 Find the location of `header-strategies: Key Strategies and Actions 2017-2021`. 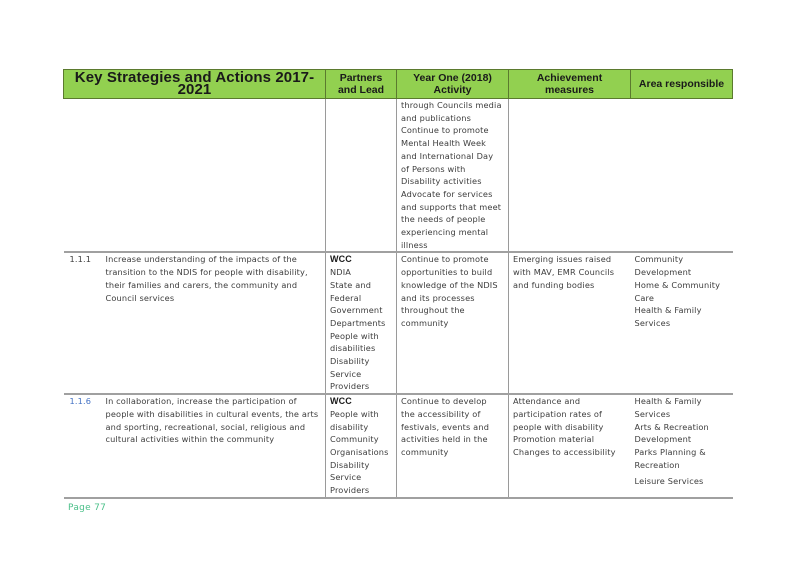

header-strategies: Key Strategies and Actions 2017-2021 is located at coordinates (194, 84).